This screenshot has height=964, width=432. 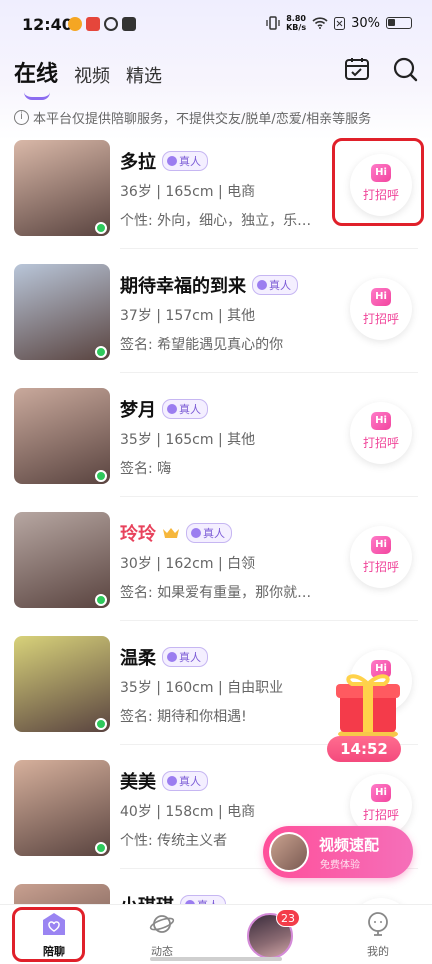 I want to click on user-meta: 30岁 | 162cm | 白领, so click(x=188, y=564).